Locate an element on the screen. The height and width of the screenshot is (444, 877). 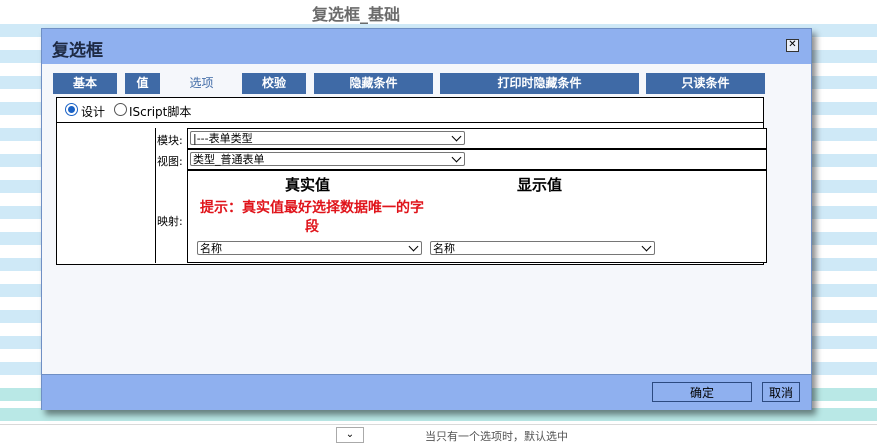
display-value-header: 显示值 is located at coordinates (540, 185).